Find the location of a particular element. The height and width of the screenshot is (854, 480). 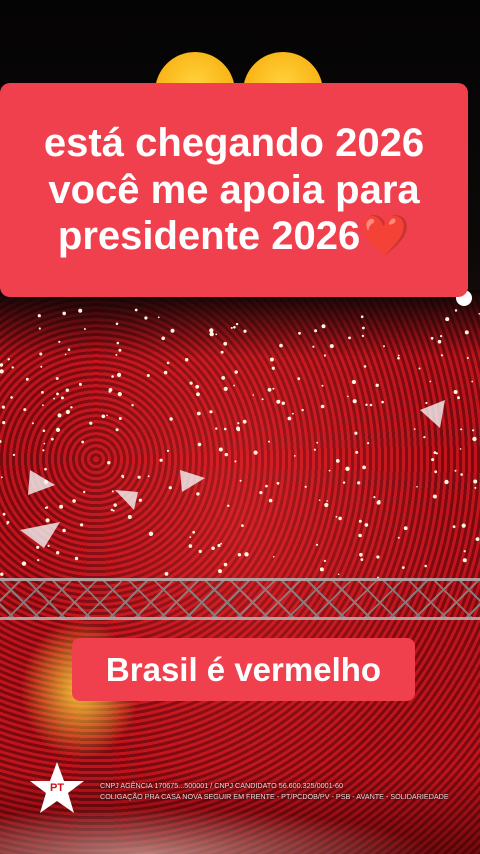

tagline-caption: Brasil é vermelho is located at coordinates (243, 669).